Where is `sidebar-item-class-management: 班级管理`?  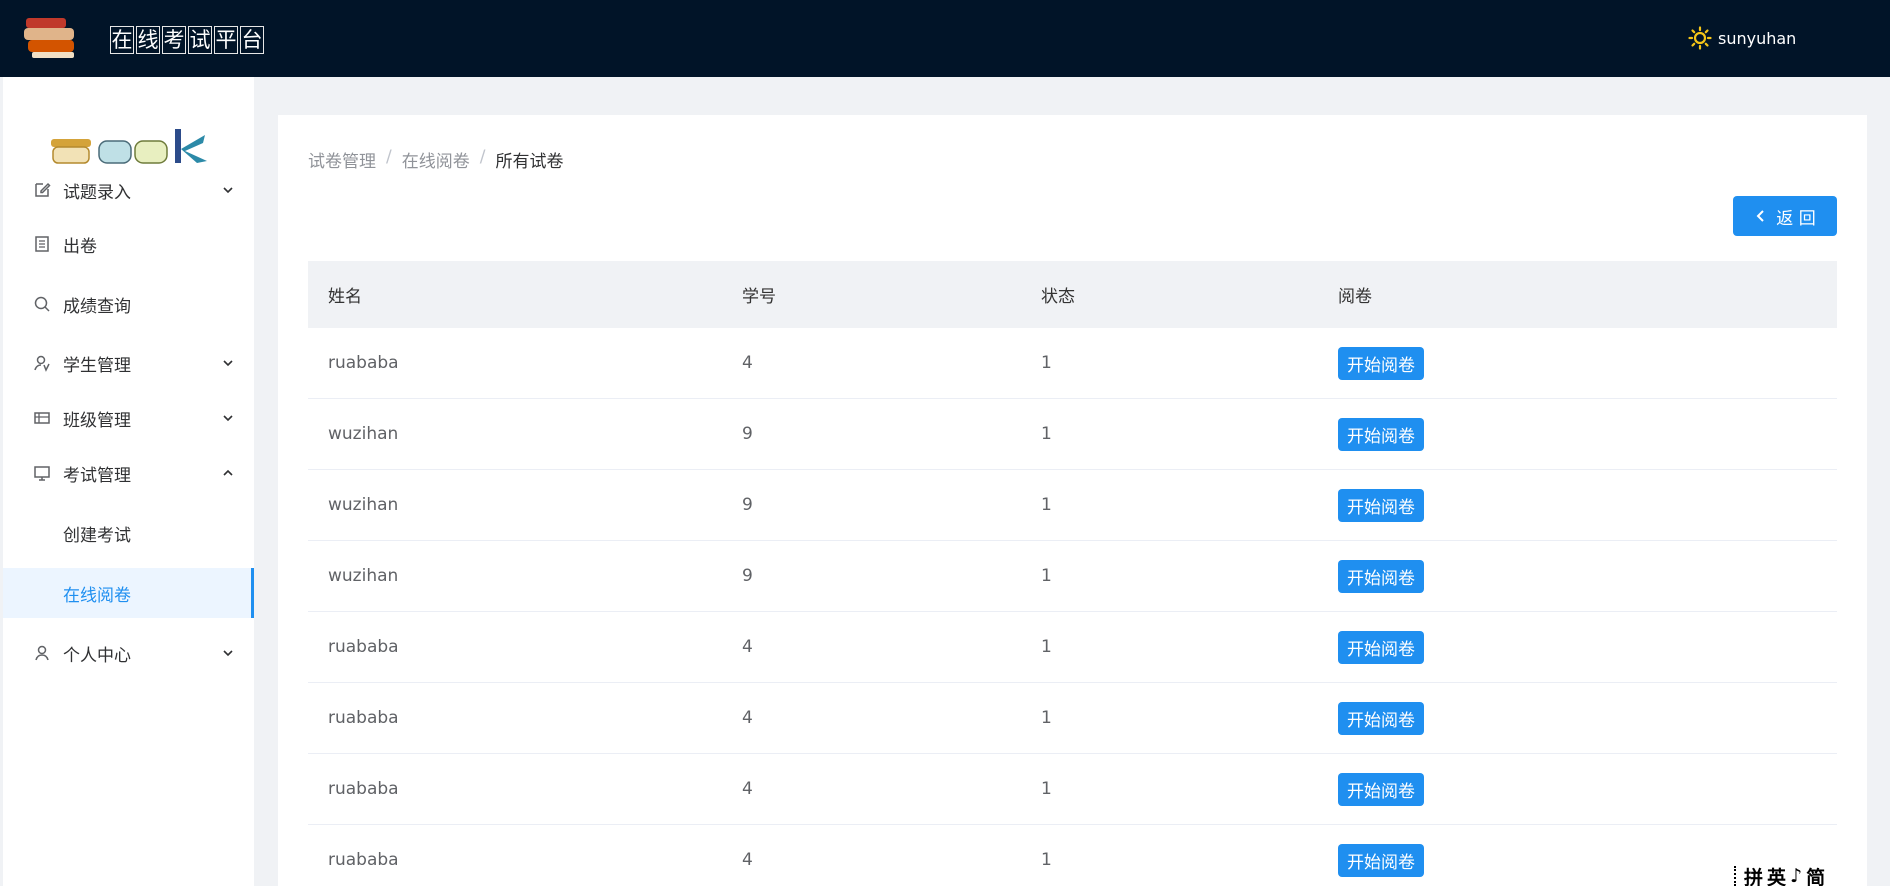 sidebar-item-class-management: 班级管理 is located at coordinates (128, 418).